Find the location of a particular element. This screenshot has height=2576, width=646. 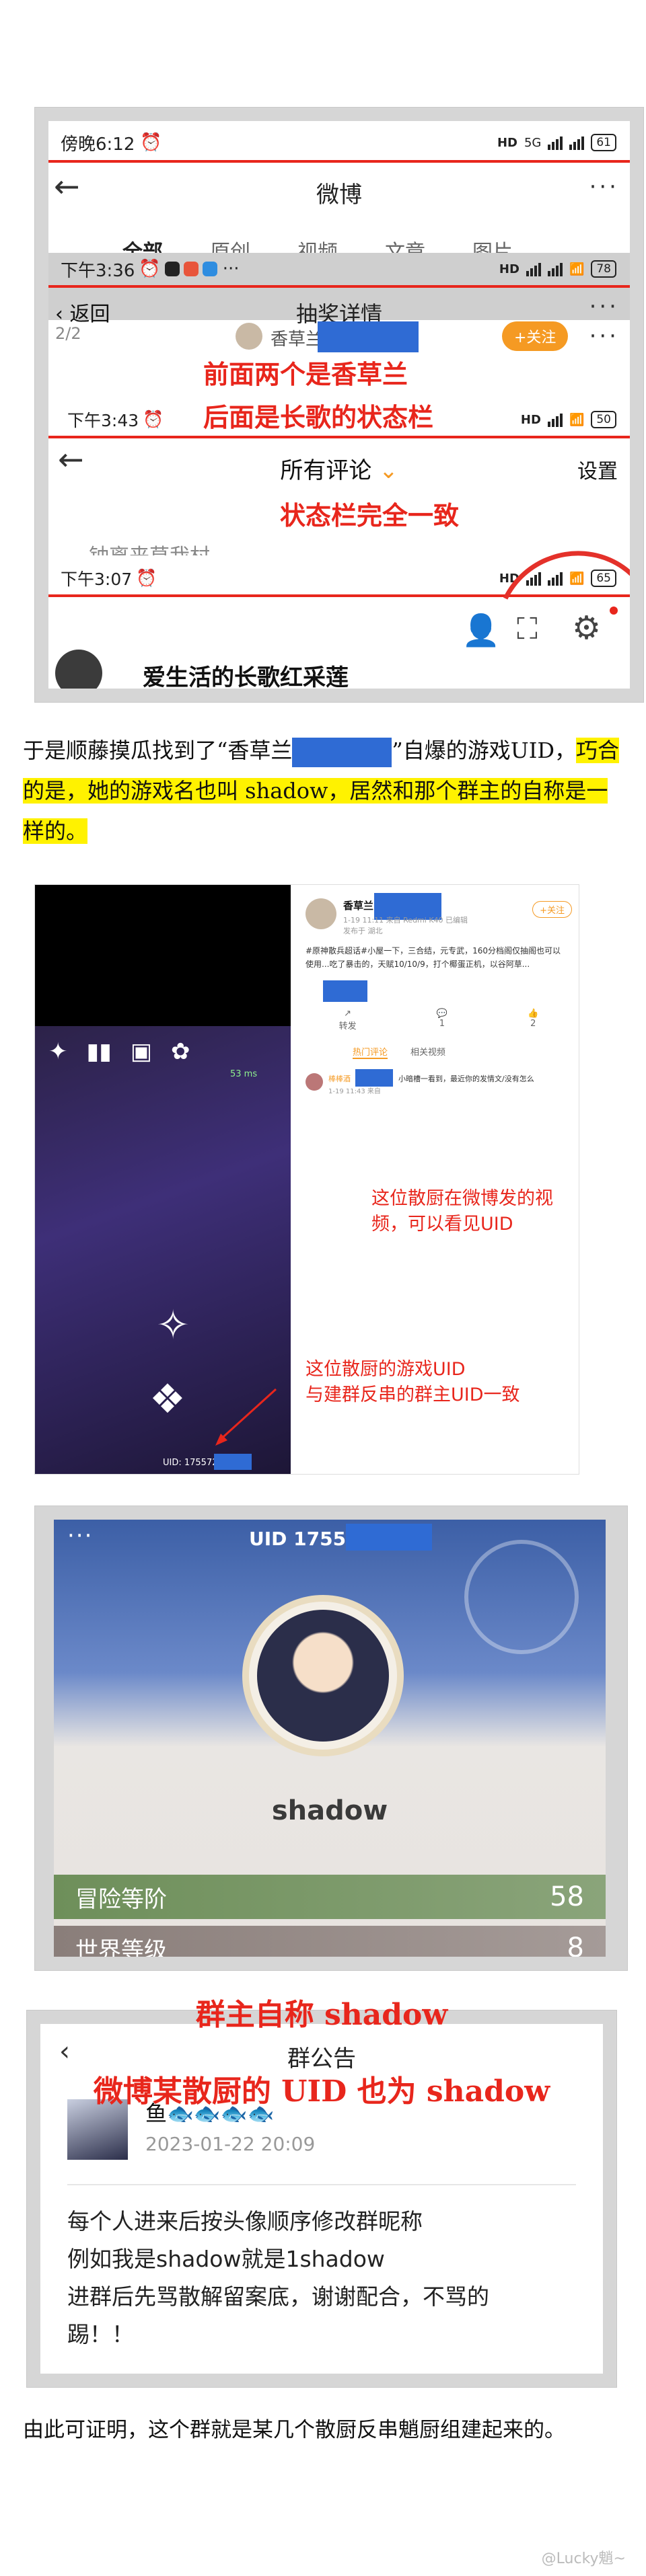

para-part1: 于是顺藤摸瓜找到了“香草兰 is located at coordinates (158, 751).